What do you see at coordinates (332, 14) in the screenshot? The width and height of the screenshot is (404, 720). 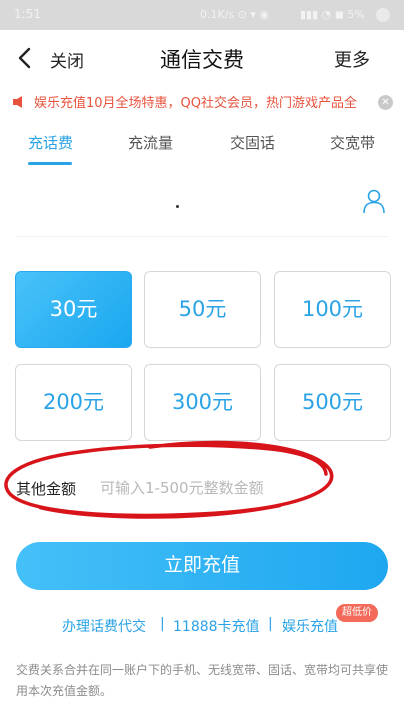 I see `status-battery: ▮▮▮ ◔ ◼ 5%` at bounding box center [332, 14].